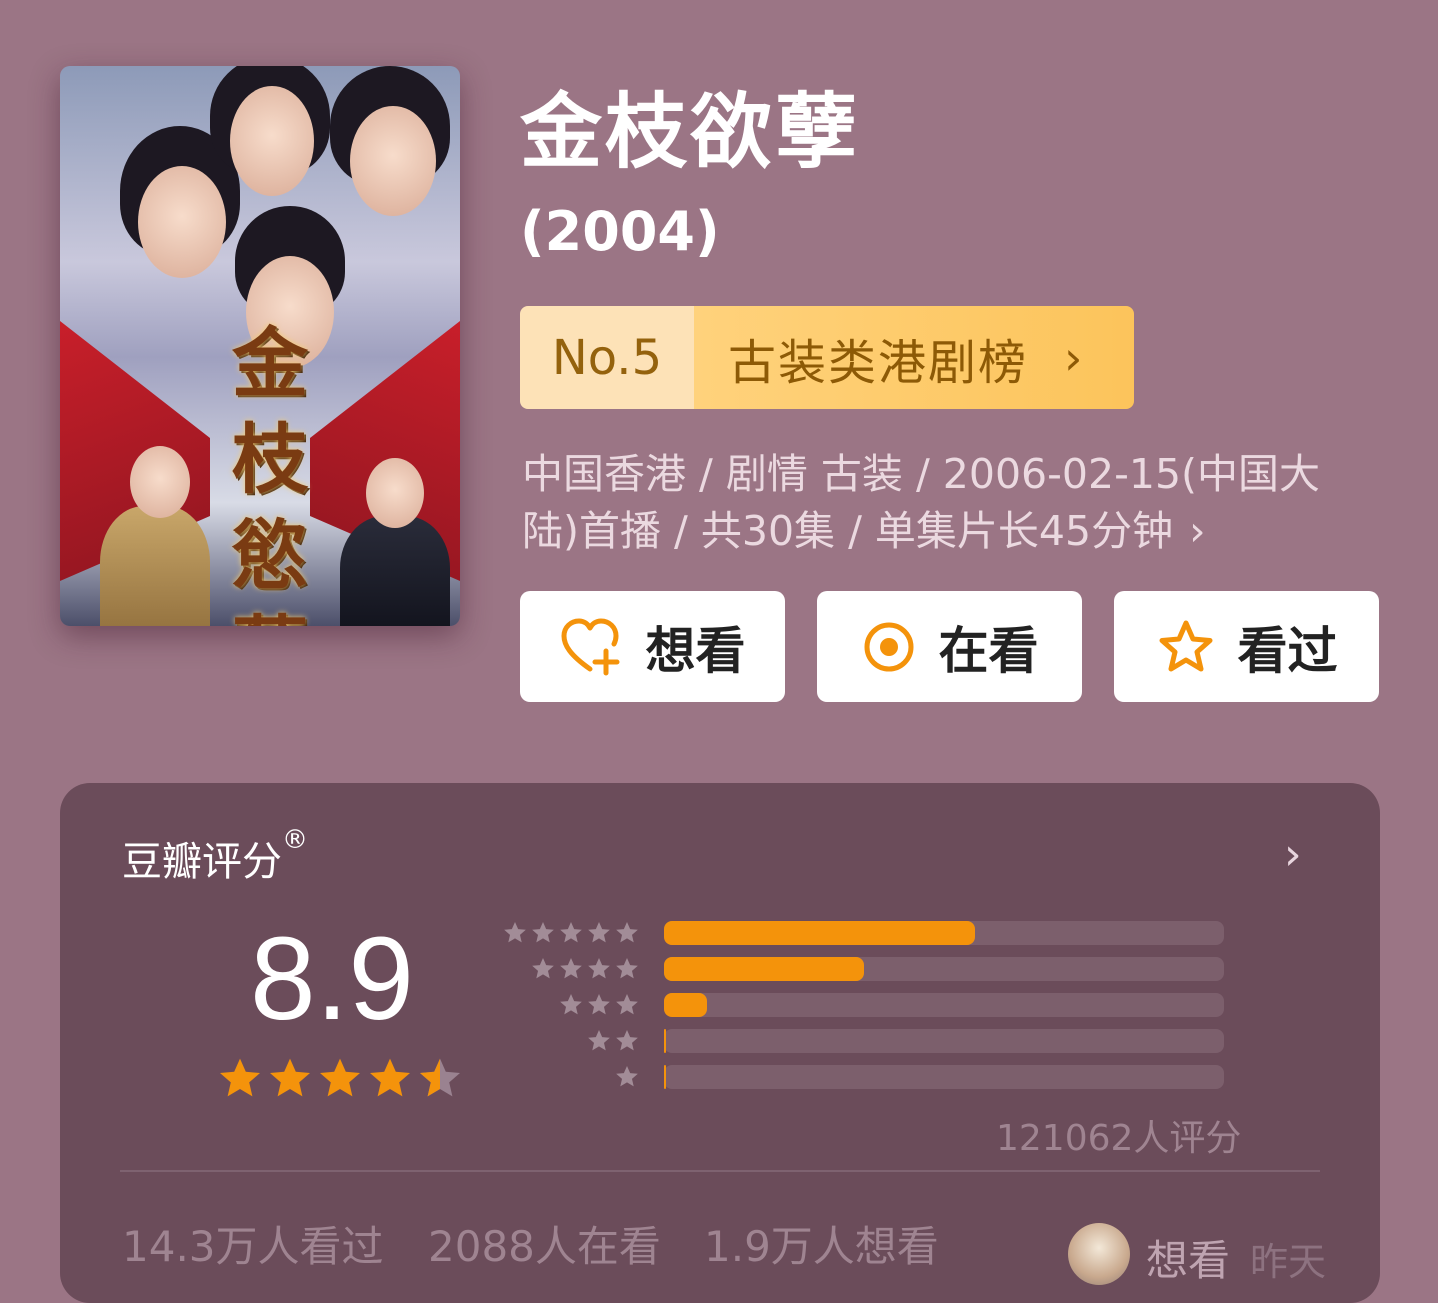 The image size is (1438, 1303). I want to click on rating-title-text: 豆瓣评分, so click(202, 862).